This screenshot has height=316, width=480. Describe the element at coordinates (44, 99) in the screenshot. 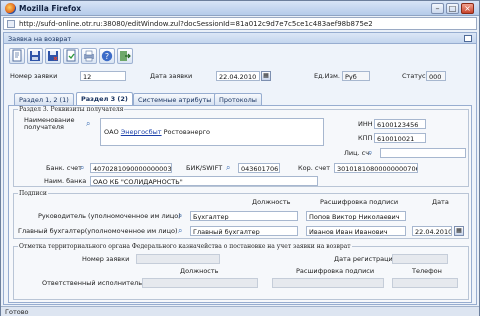

I see `tab-section-1-2: Раздел 1, 2 (1)` at that location.